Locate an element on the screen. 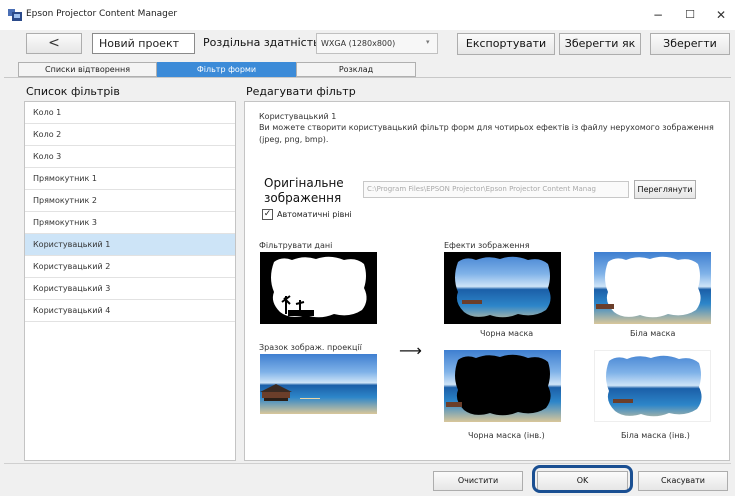 This screenshot has width=735, height=496. tab-playlists: Списки відтворення is located at coordinates (87, 69).